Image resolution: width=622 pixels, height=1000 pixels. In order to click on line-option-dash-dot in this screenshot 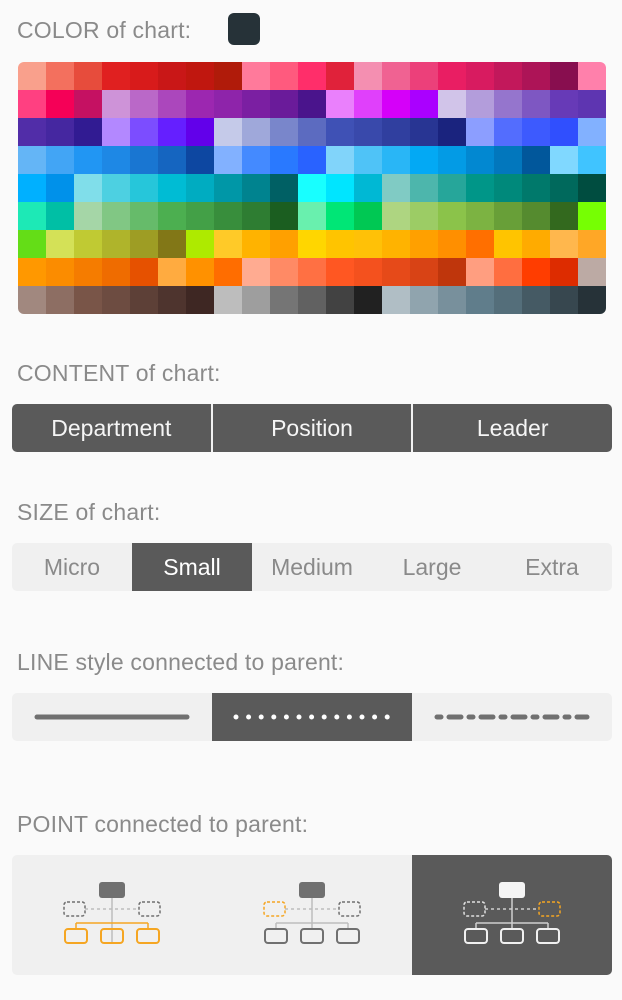, I will do `click(512, 717)`.